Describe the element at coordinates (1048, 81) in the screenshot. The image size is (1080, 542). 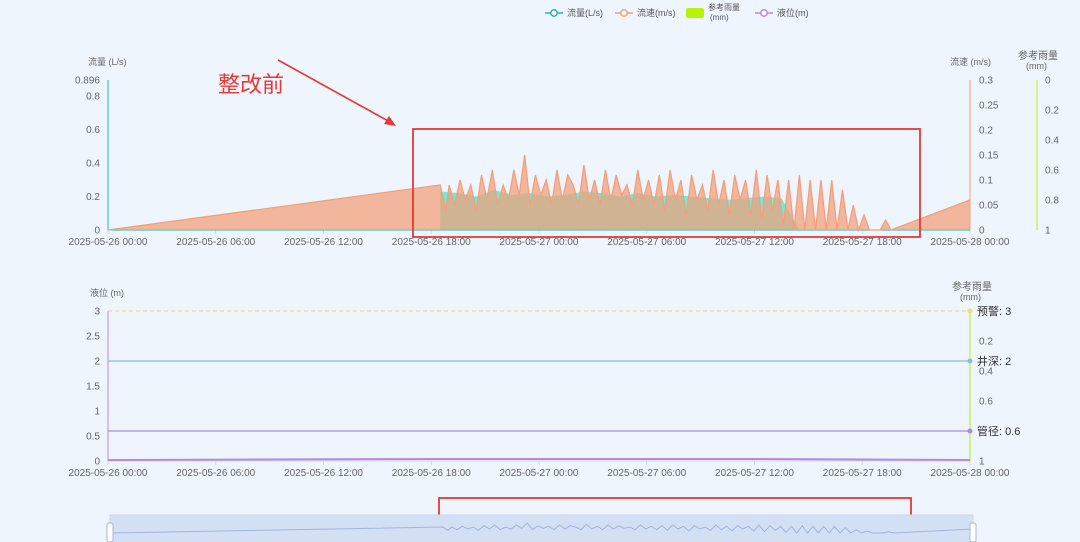
I see `rain-tick-label: 0` at that location.